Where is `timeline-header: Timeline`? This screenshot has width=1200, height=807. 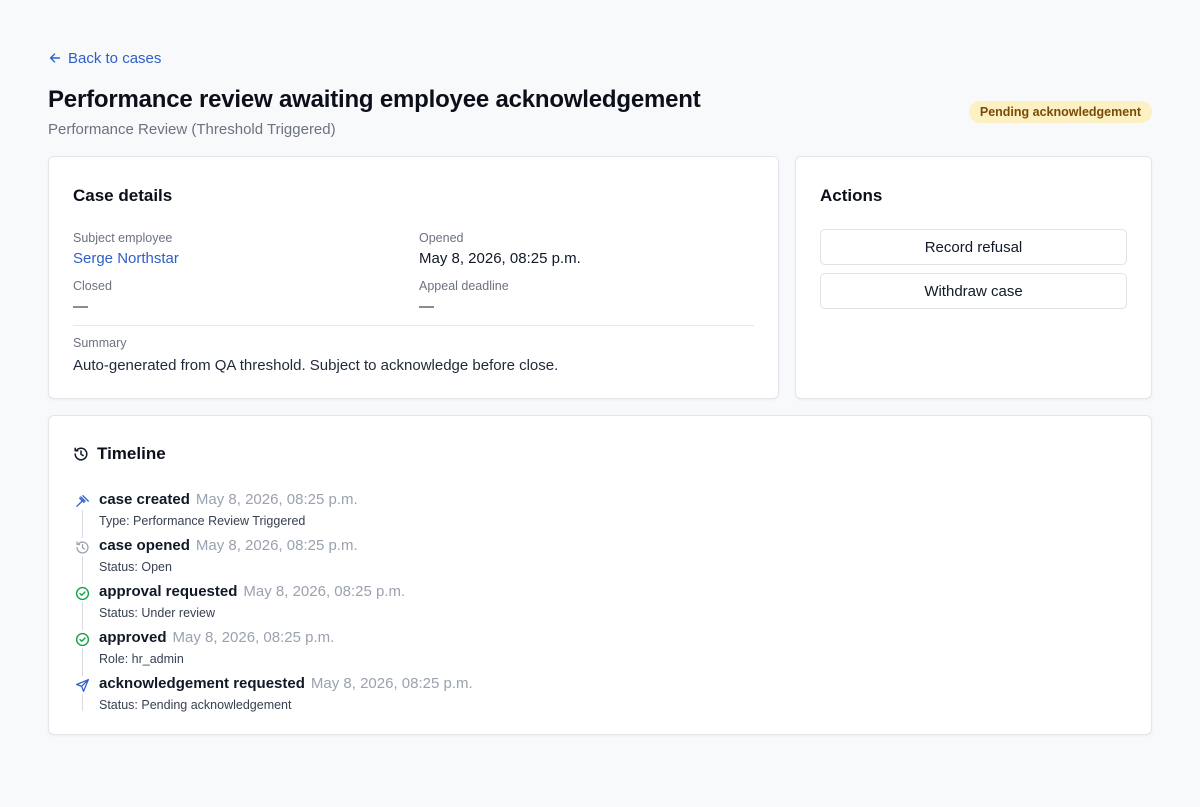
timeline-header: Timeline is located at coordinates (119, 454).